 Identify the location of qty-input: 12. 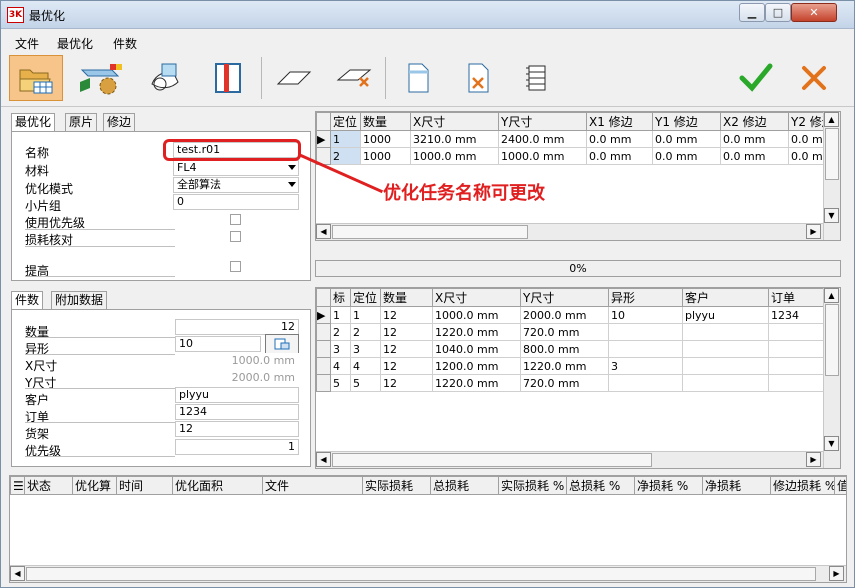
(237, 327).